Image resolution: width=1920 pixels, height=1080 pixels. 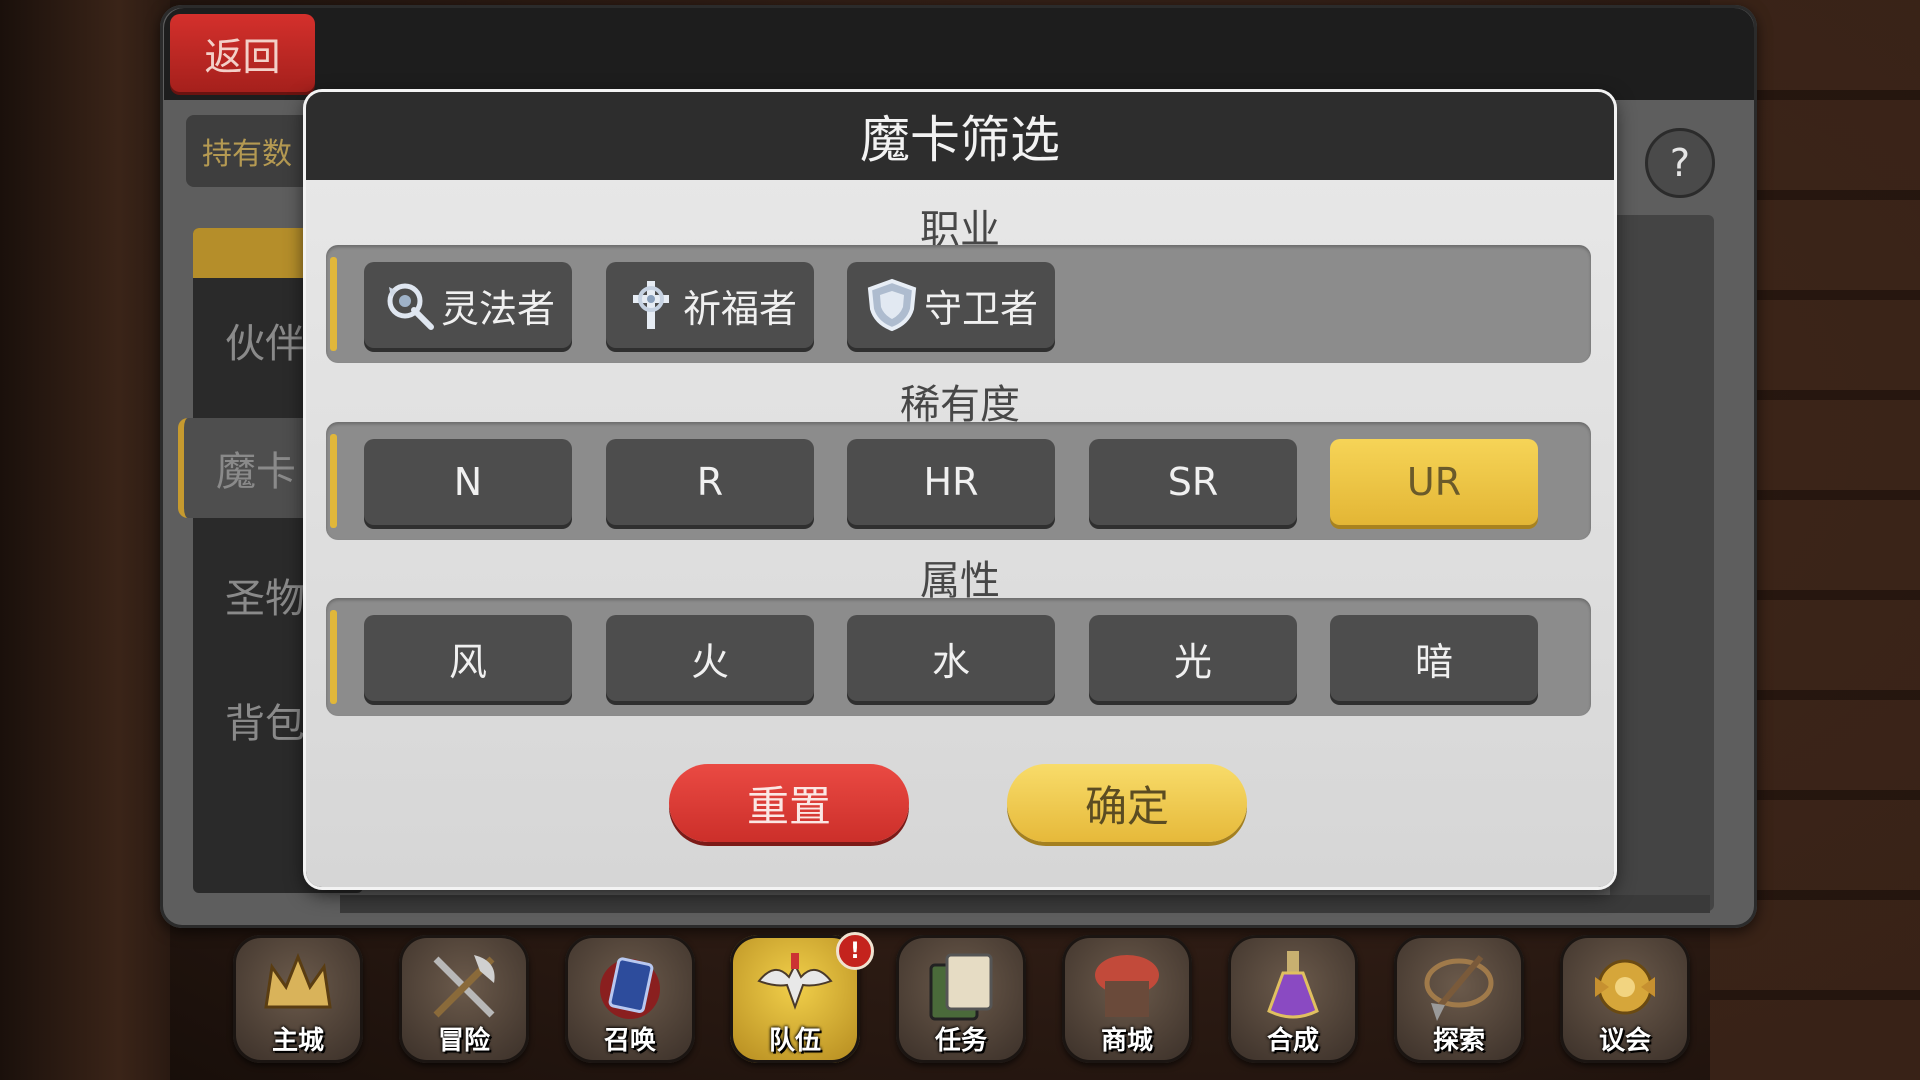 I want to click on nav-label: 队伍, so click(x=794, y=1041).